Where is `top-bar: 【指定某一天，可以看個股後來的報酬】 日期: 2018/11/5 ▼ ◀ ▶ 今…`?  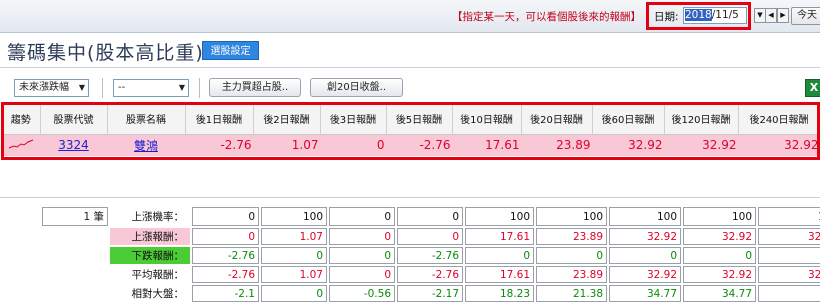 top-bar: 【指定某一天，可以看個股後來的報酬】 日期: 2018/11/5 ▼ ◀ ▶ 今… is located at coordinates (410, 16).